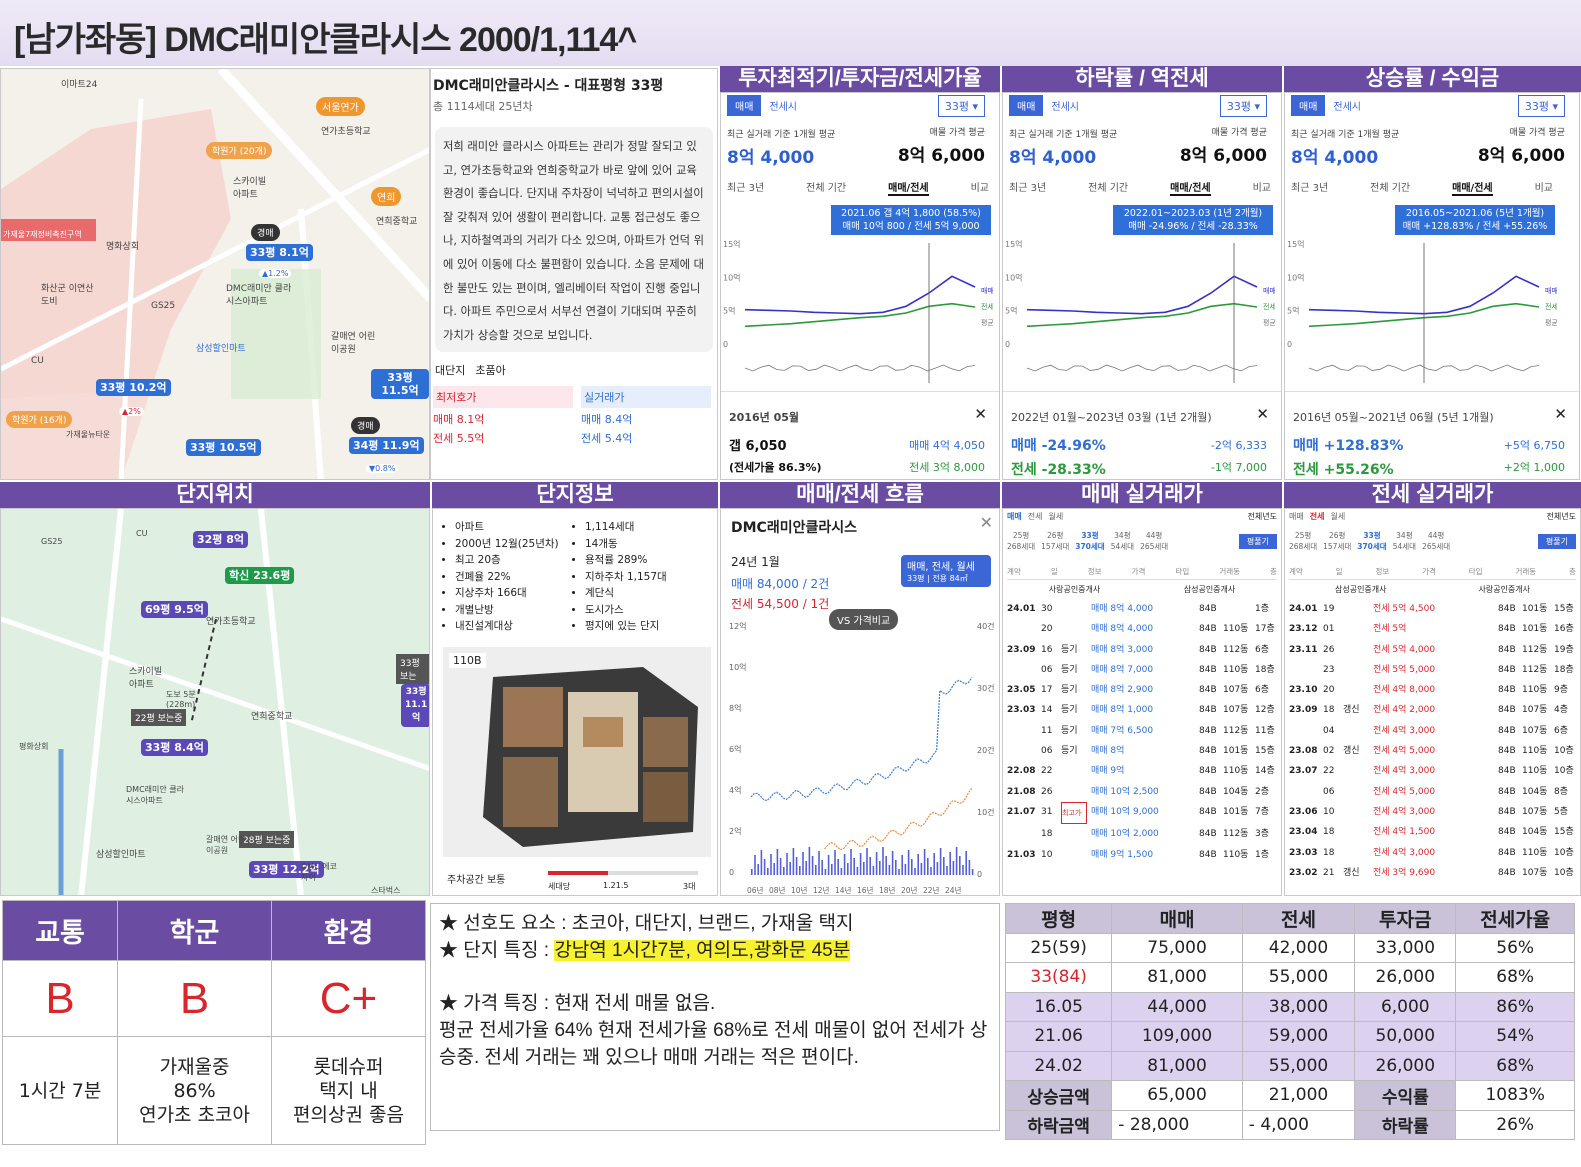  I want to click on price-pin: 69평 9.5억, so click(174, 609).